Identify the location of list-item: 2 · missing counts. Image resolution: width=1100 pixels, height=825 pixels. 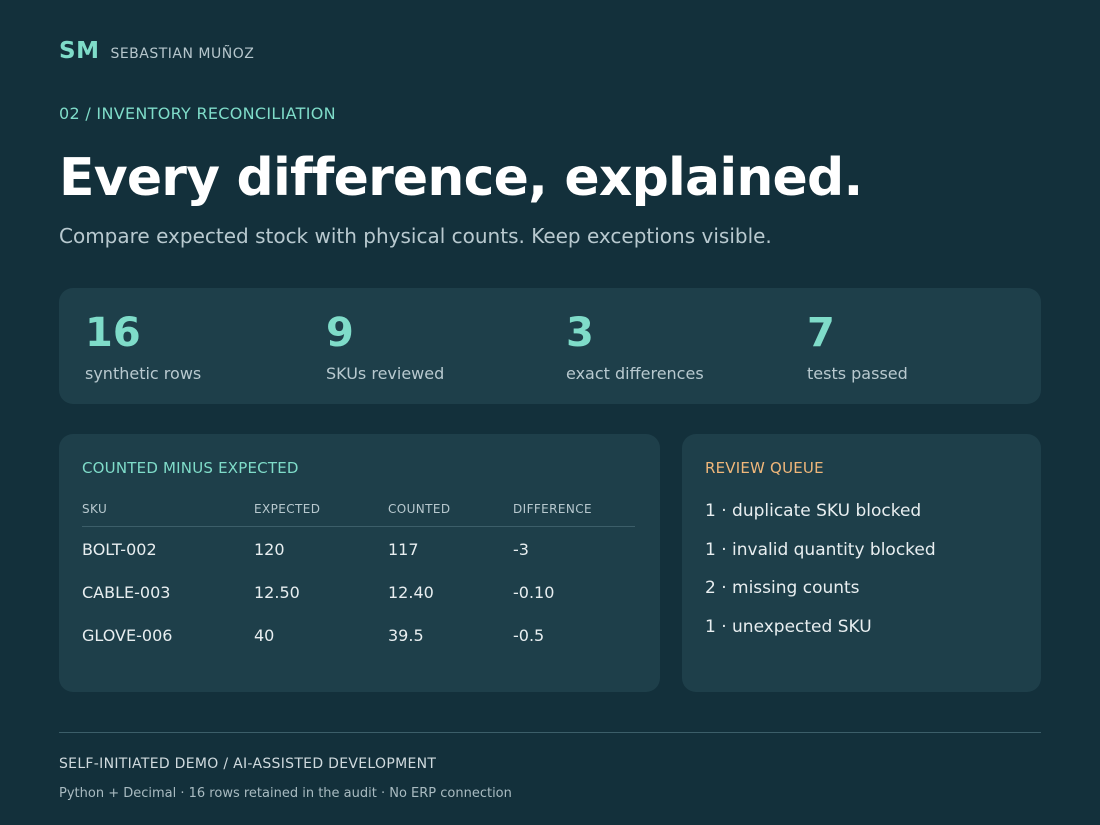
(782, 588).